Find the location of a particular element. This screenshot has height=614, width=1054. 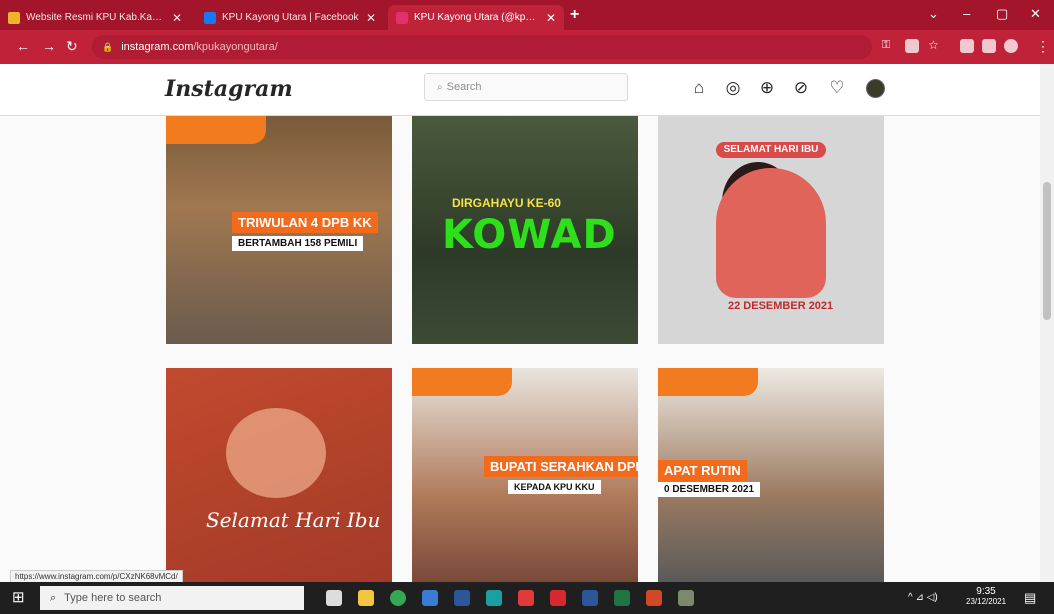

post-thumbnail: TRIWULAN 4 DPB KK BERTAMBAH 158 PEMILI is located at coordinates (279, 230).